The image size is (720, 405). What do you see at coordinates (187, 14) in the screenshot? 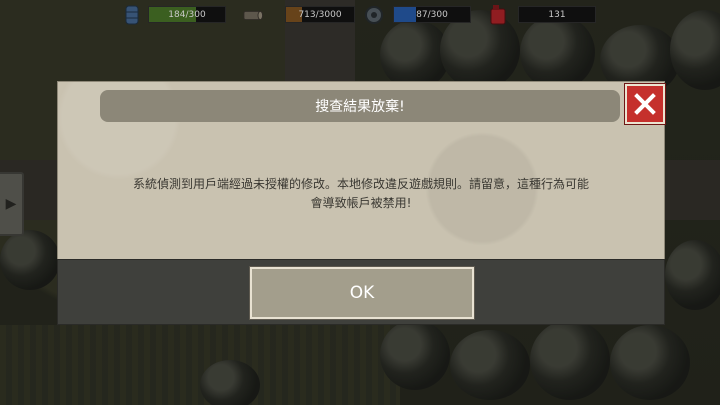
I see `water-count: 184/300` at bounding box center [187, 14].